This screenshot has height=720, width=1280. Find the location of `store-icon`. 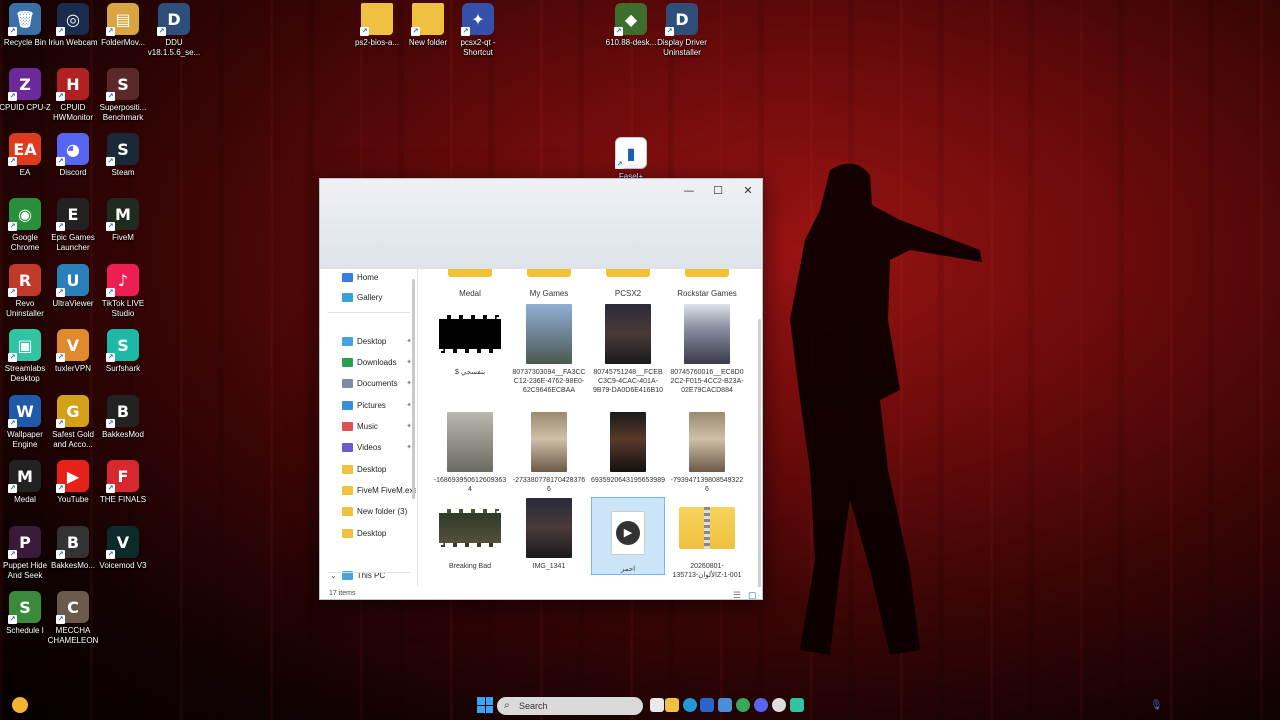

store-icon is located at coordinates (707, 705).